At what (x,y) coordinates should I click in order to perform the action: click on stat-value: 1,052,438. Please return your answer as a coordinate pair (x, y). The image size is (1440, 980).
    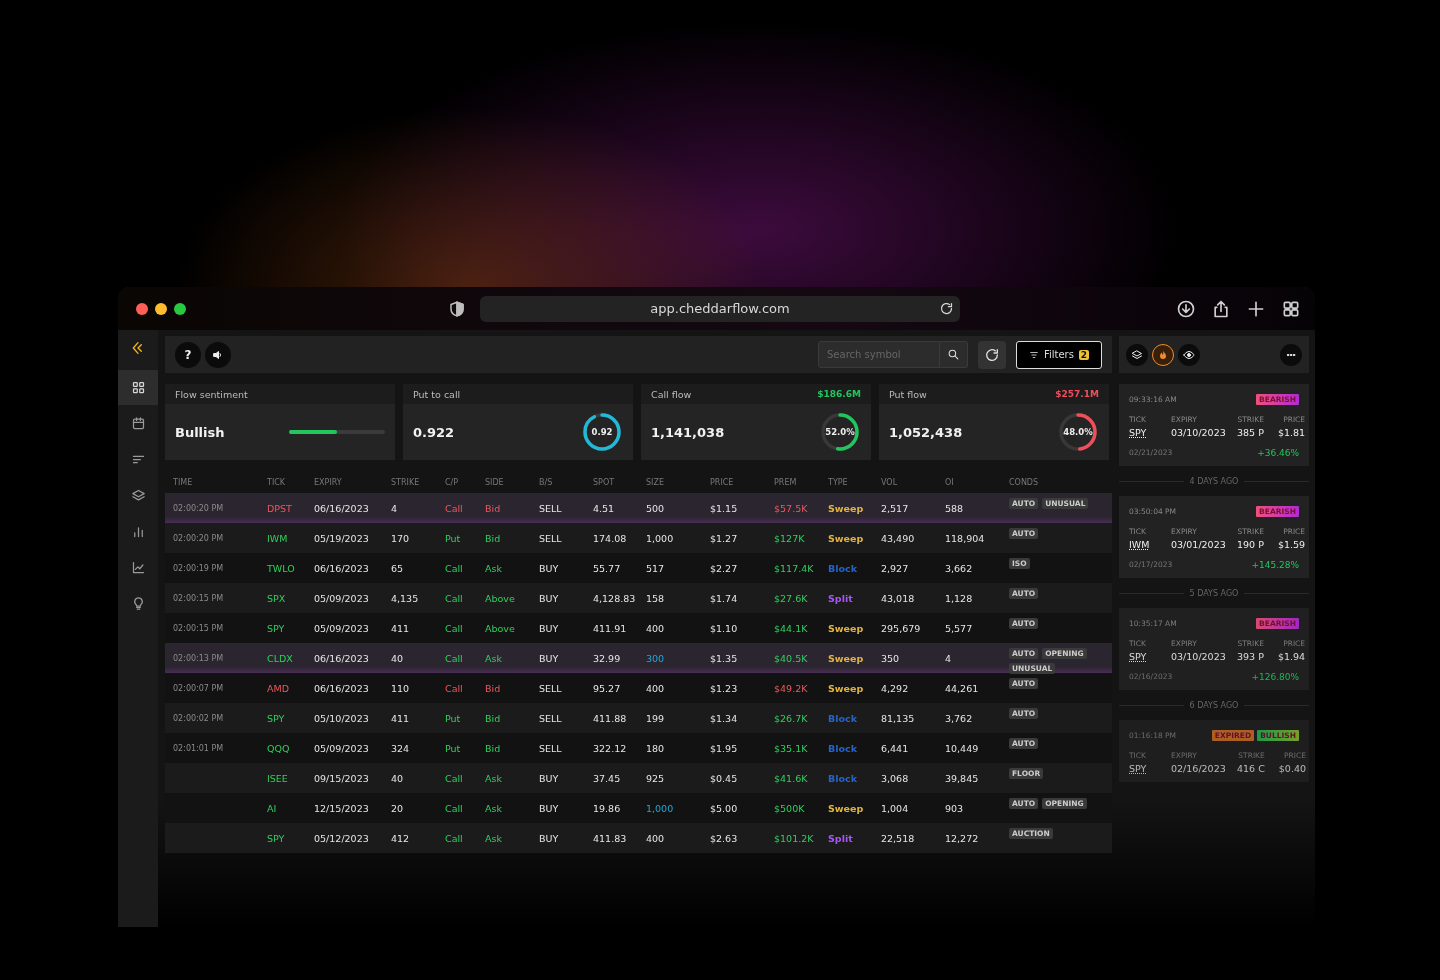
    Looking at the image, I should click on (926, 432).